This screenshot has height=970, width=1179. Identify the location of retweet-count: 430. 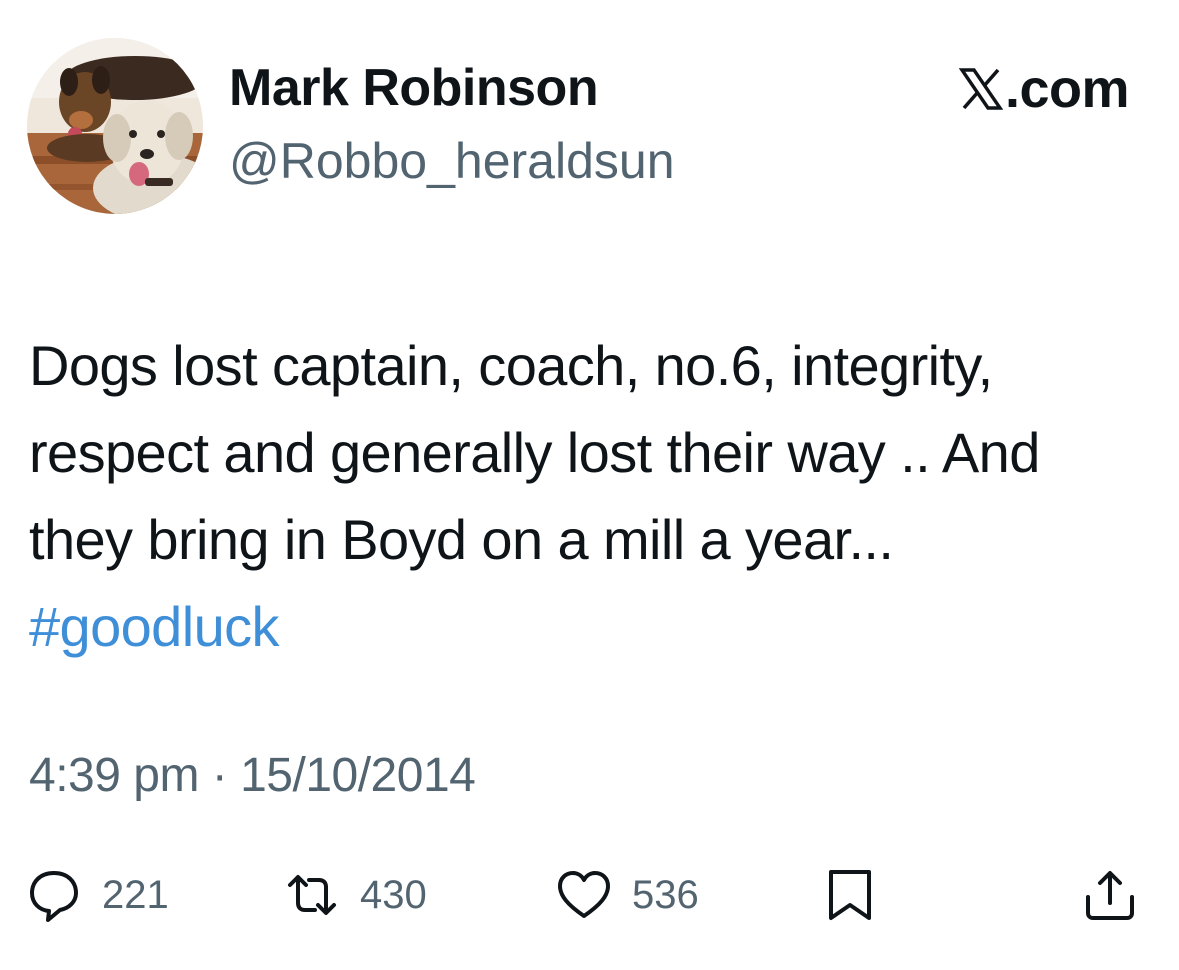
(393, 894).